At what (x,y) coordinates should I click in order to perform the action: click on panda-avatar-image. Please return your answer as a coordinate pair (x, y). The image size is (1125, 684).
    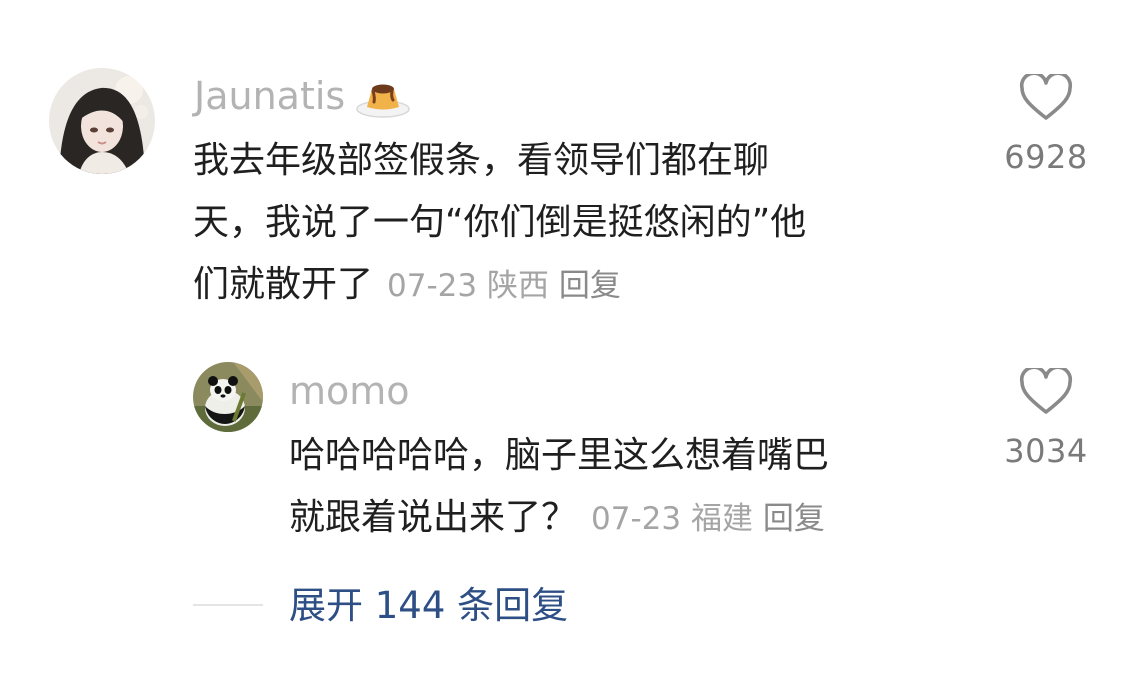
    Looking at the image, I should click on (228, 397).